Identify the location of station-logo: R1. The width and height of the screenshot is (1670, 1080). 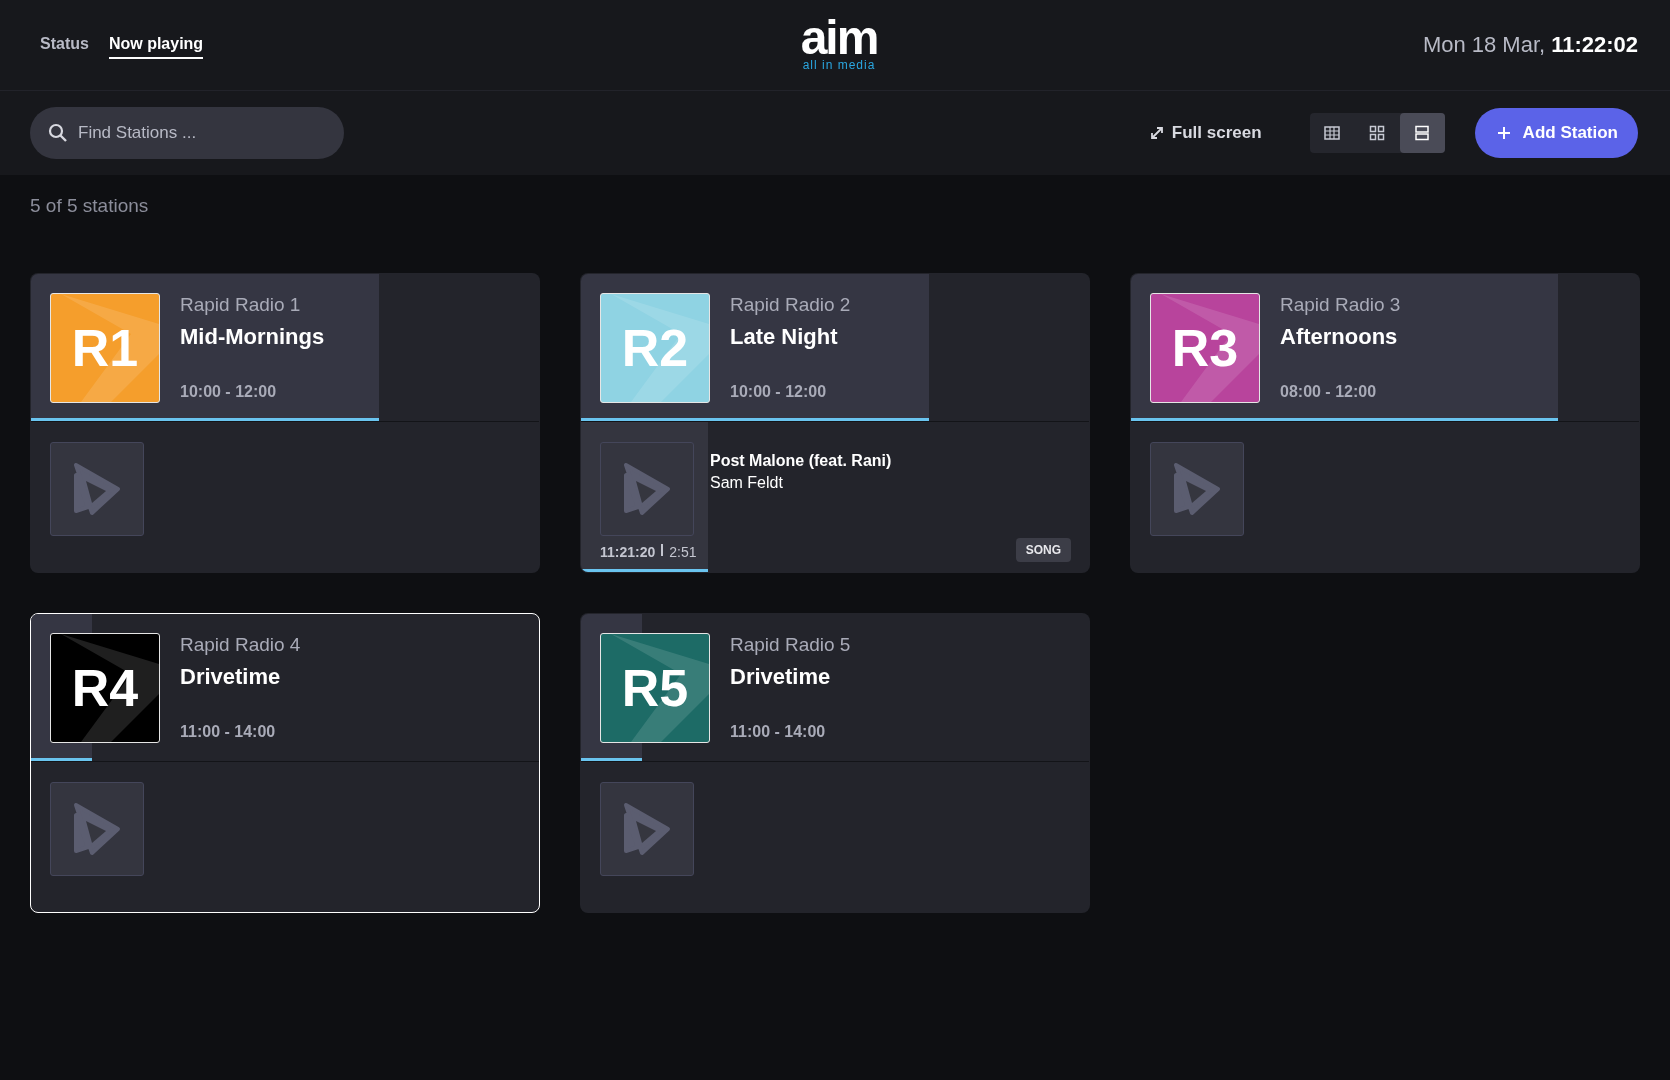
(105, 348).